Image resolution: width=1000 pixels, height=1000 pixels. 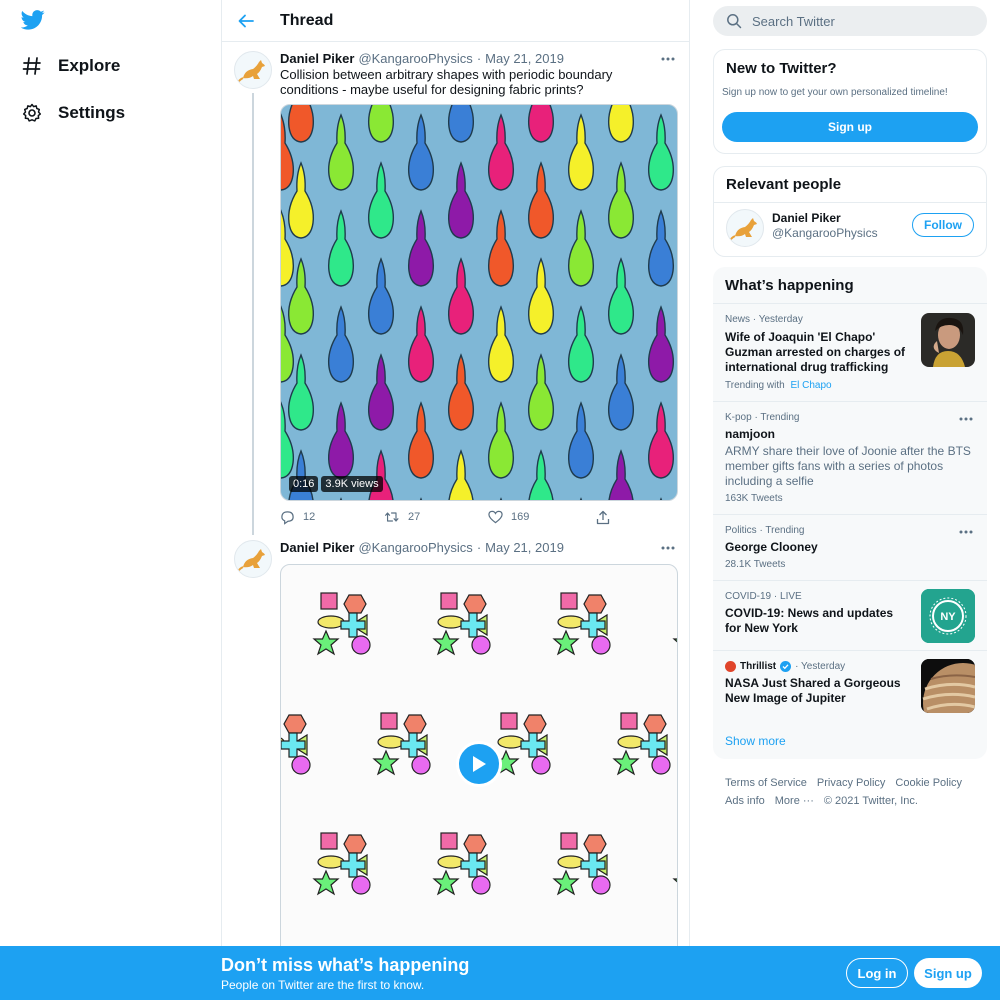 I want to click on footer-link: Terms of Service, so click(x=766, y=783).